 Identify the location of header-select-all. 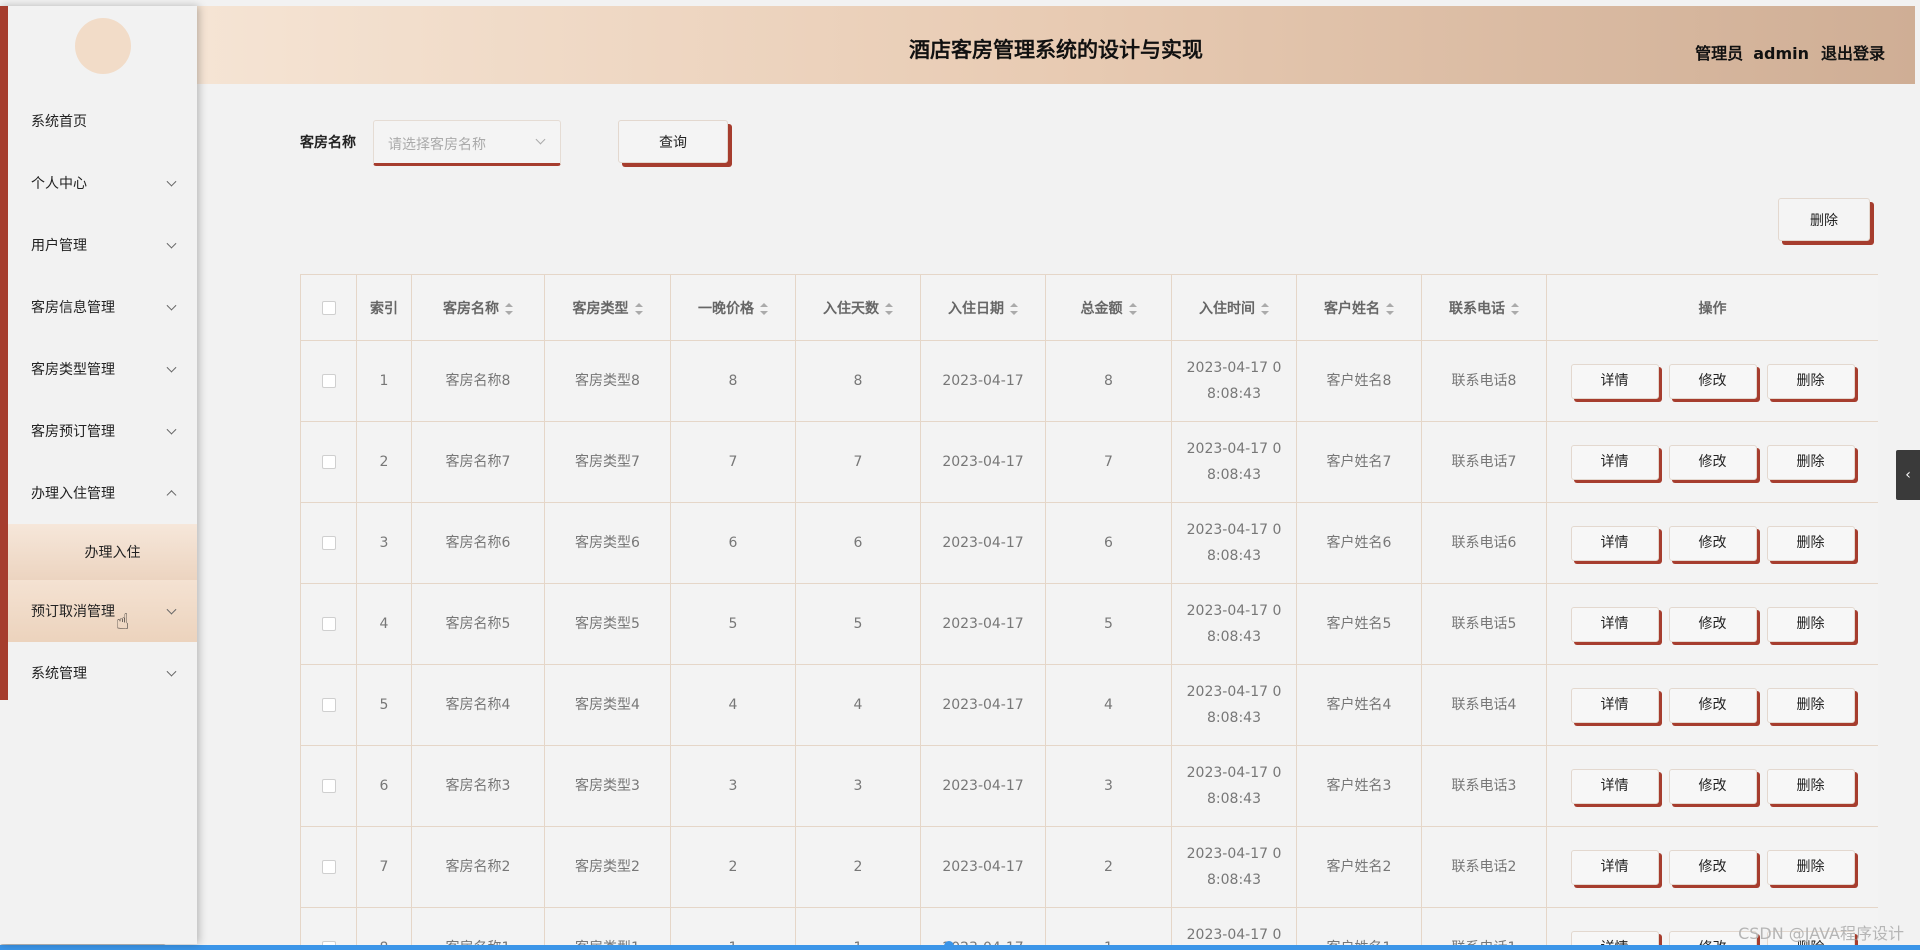
(328, 307).